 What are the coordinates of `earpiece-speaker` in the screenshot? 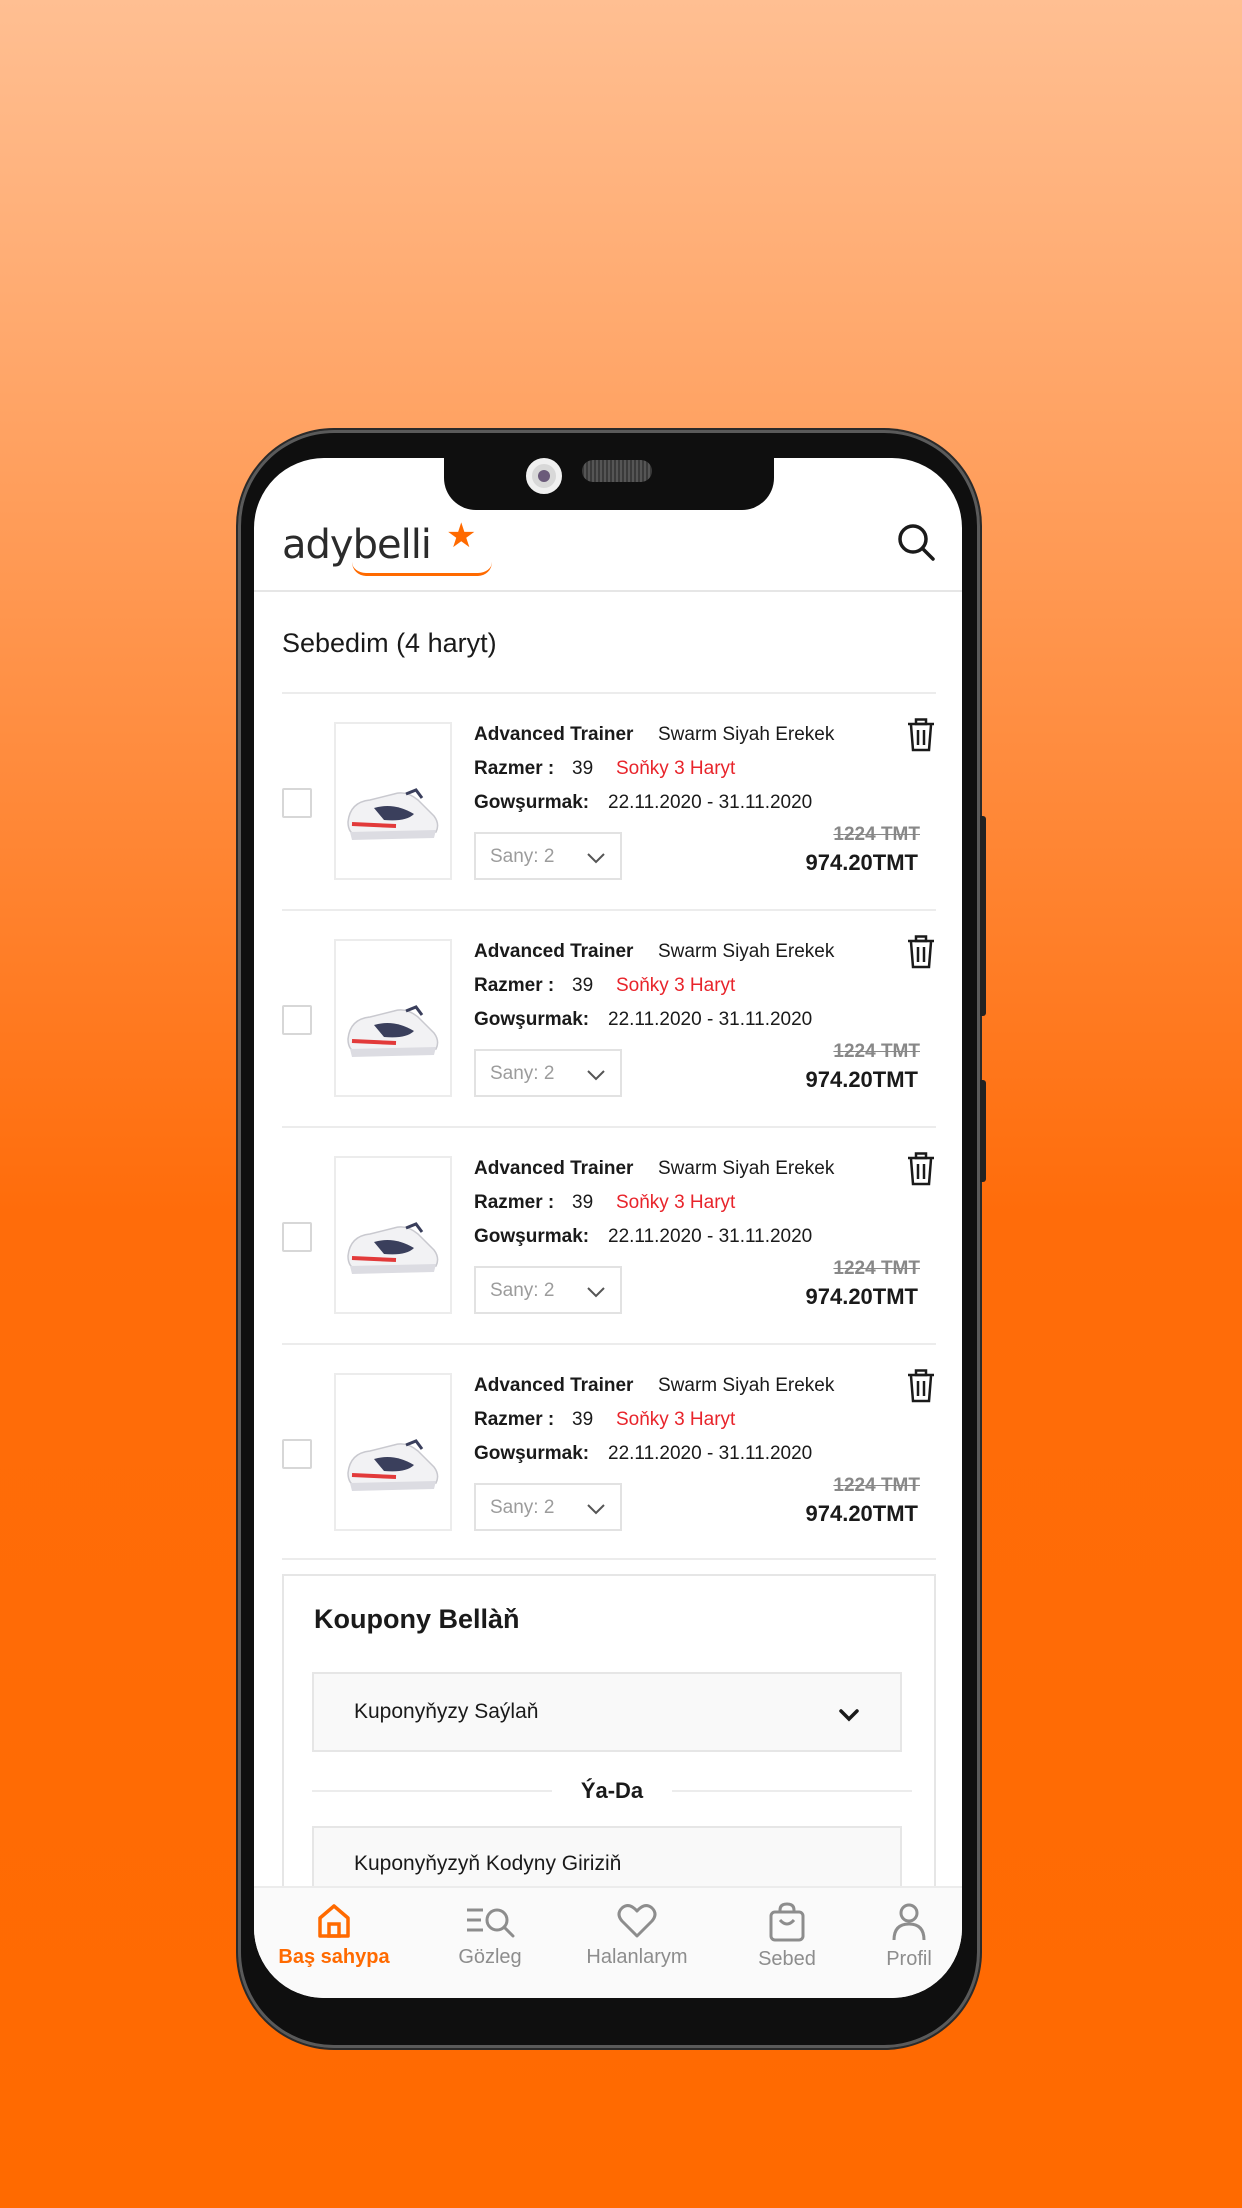 It's located at (617, 471).